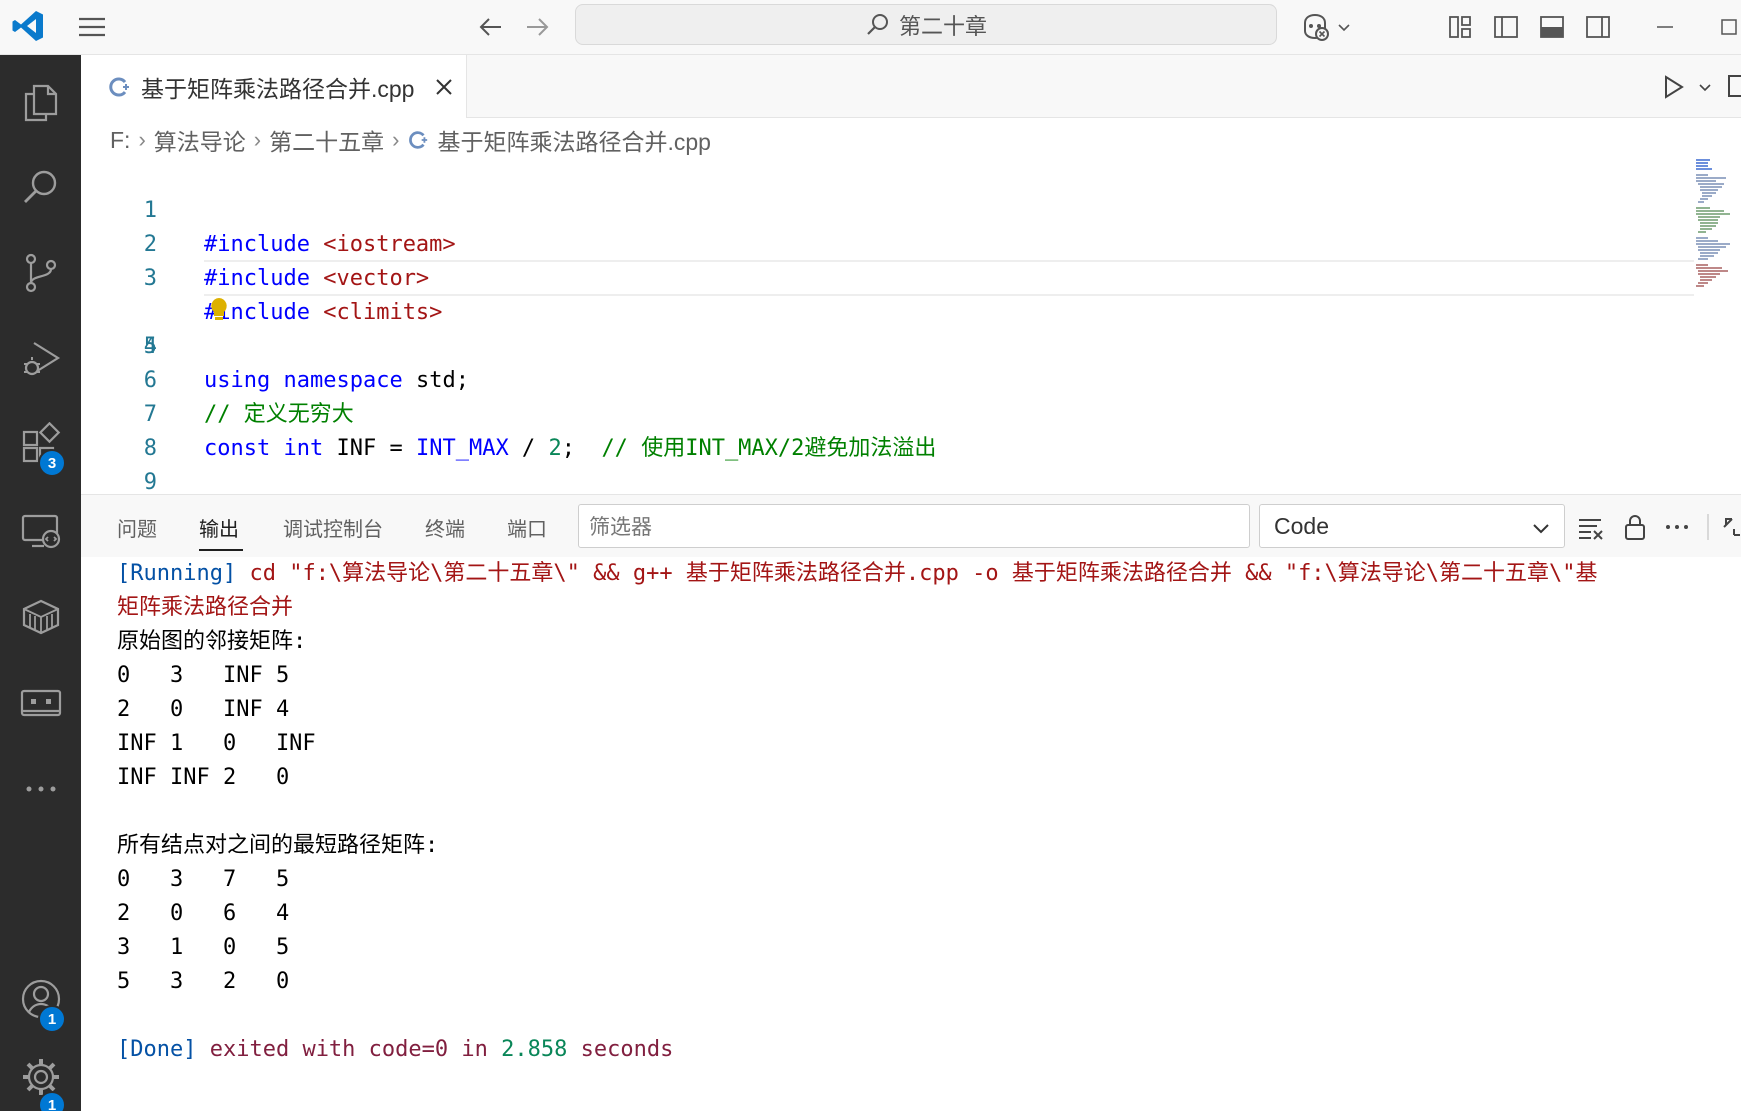 This screenshot has height=1111, width=1741. Describe the element at coordinates (40, 999) in the screenshot. I see `accounts-icon: 1` at that location.